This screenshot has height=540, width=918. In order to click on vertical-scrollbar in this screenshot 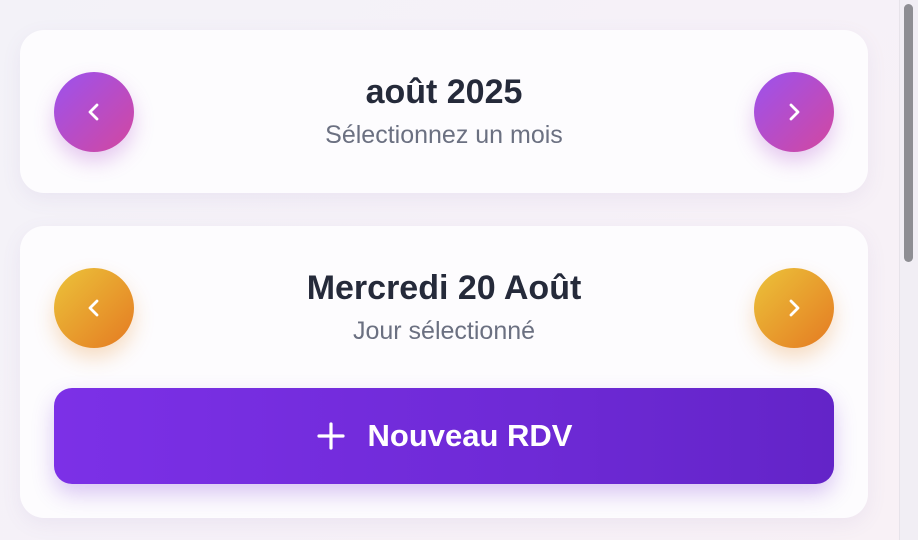, I will do `click(908, 270)`.